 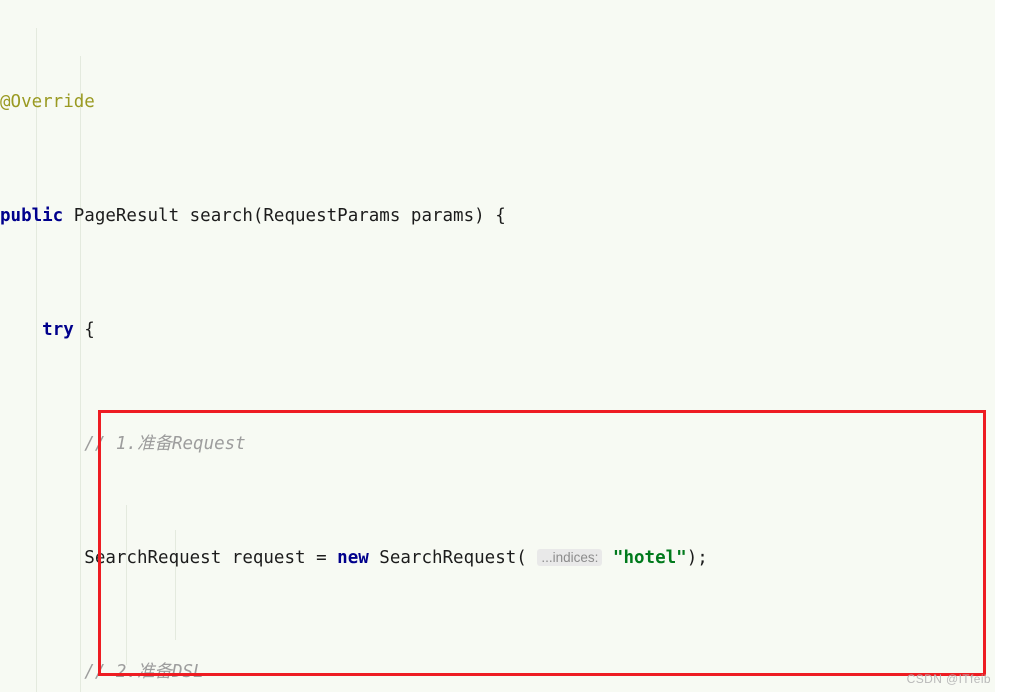 I want to click on watermark-csdn: CSDN @ITfeib, so click(x=948, y=679).